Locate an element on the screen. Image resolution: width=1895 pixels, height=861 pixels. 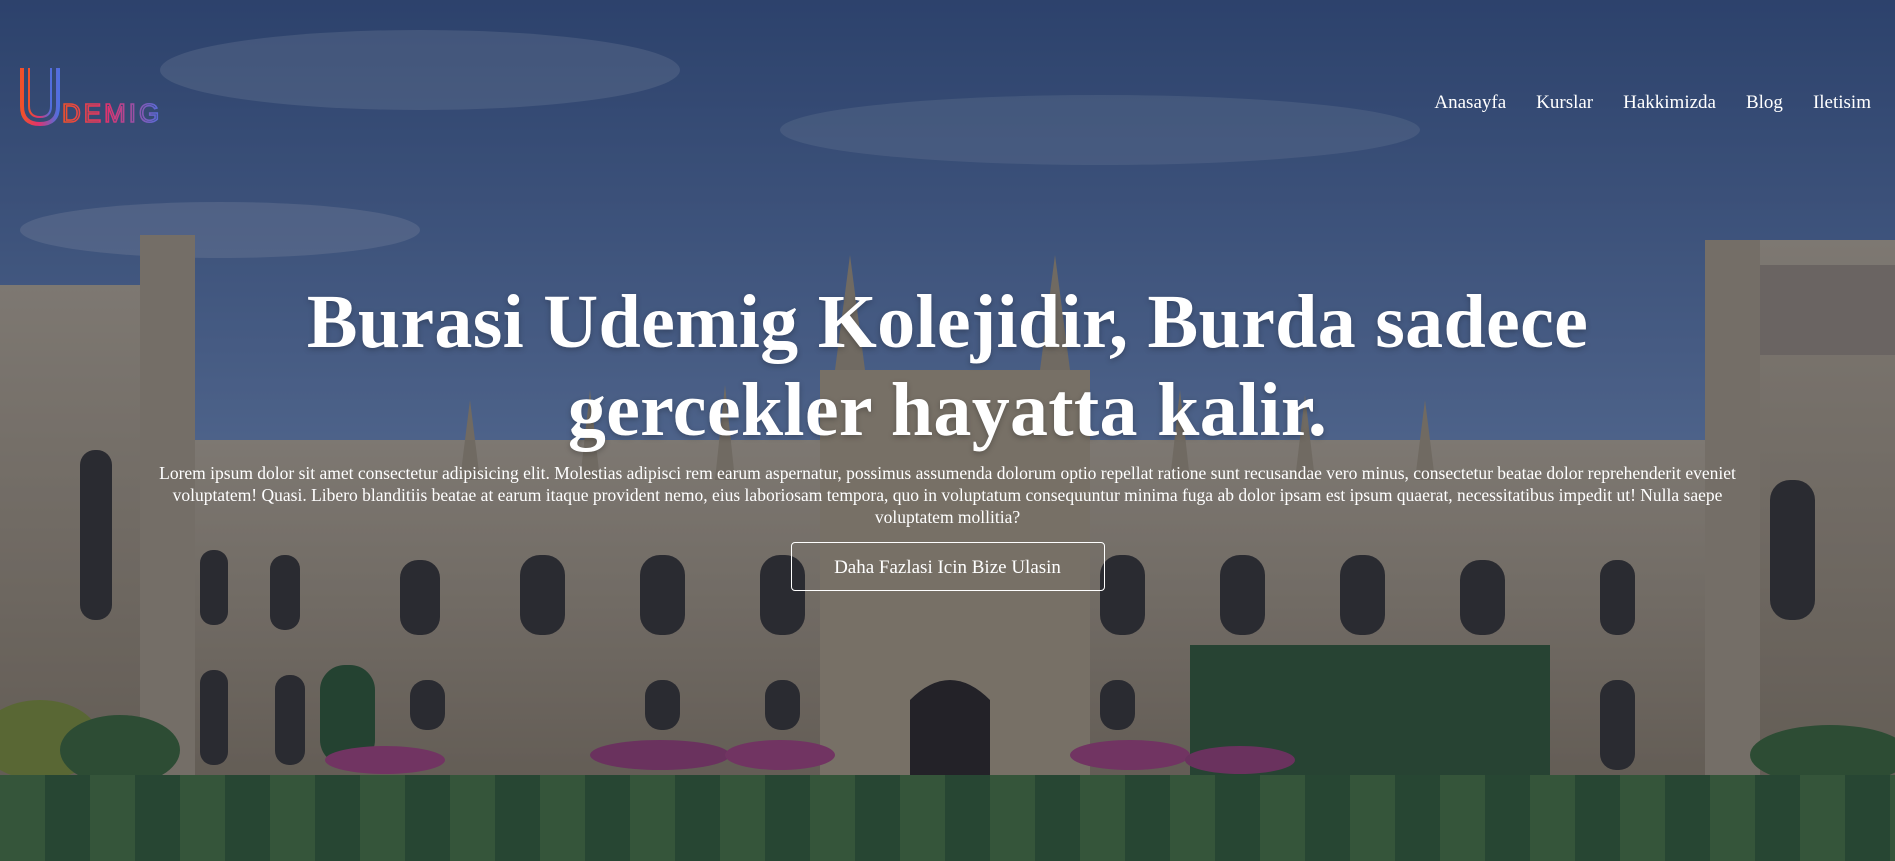
nav-item-iletisim: Iletisim is located at coordinates (1842, 103).